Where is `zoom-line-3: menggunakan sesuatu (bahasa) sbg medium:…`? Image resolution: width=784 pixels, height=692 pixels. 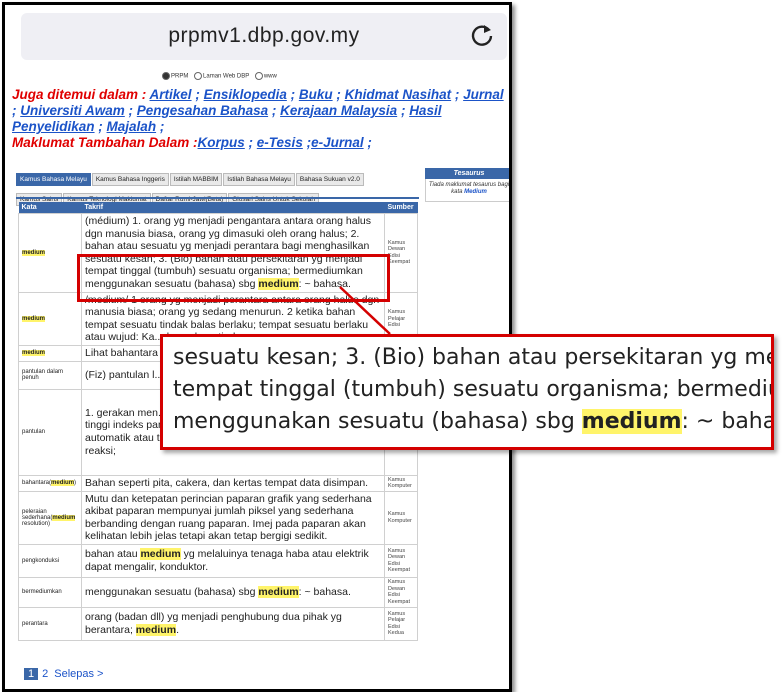
zoom-line-3: menggunakan sesuatu (bahasa) sbg medium:… is located at coordinates (472, 421).